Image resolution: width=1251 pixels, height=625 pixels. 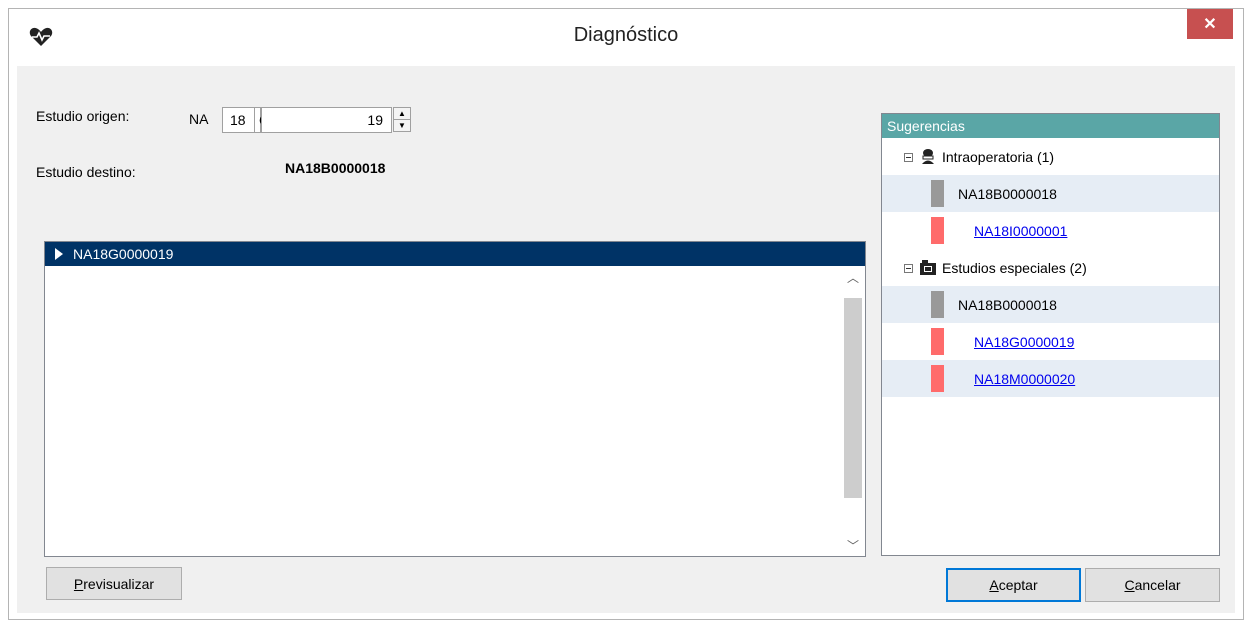 I want to click on spinner-down-icon: ▼, so click(x=402, y=125).